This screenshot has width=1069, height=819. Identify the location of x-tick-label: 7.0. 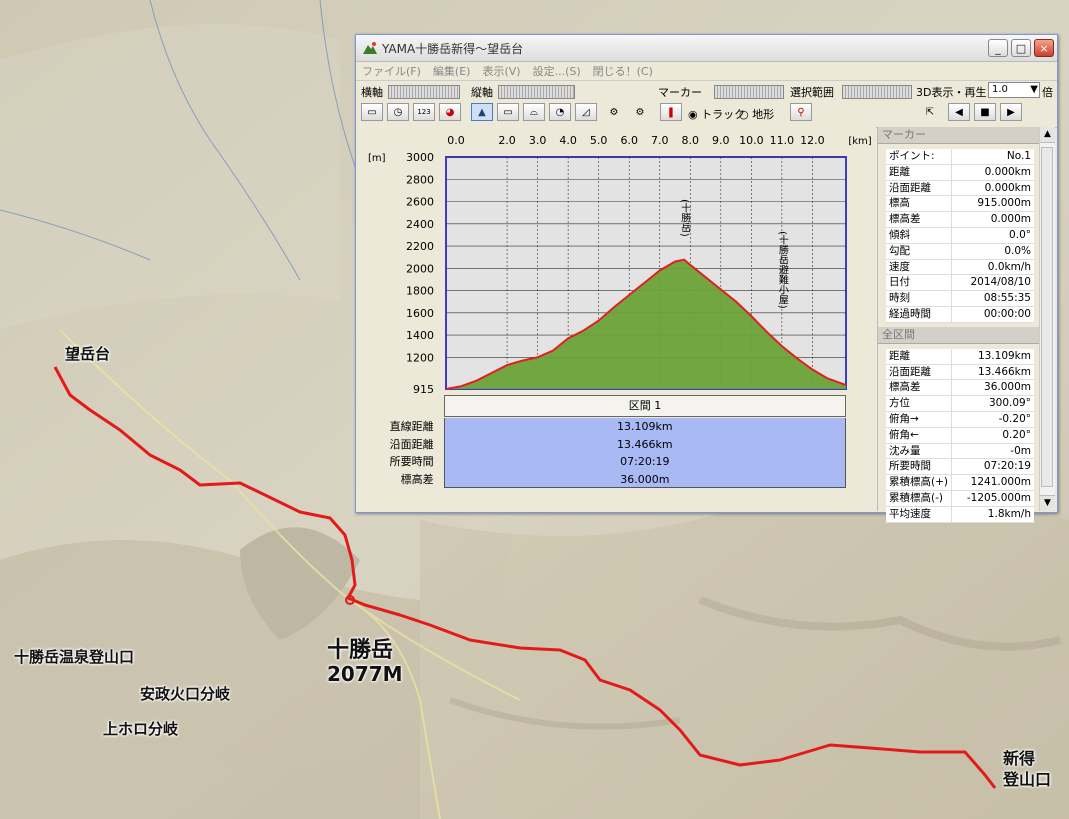
(660, 140).